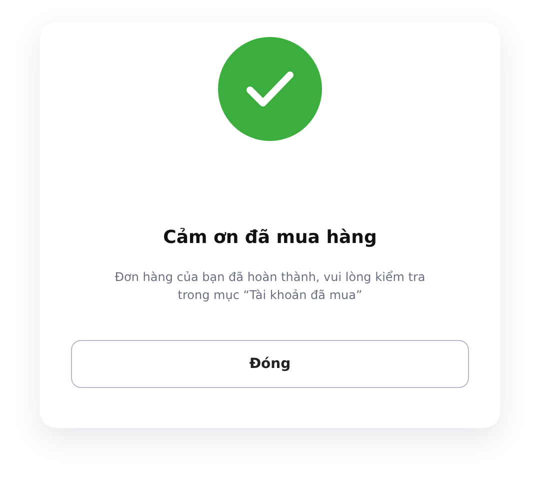 The height and width of the screenshot is (486, 540). I want to click on dialog-title: Cảm ơn đã mua hàng, so click(270, 237).